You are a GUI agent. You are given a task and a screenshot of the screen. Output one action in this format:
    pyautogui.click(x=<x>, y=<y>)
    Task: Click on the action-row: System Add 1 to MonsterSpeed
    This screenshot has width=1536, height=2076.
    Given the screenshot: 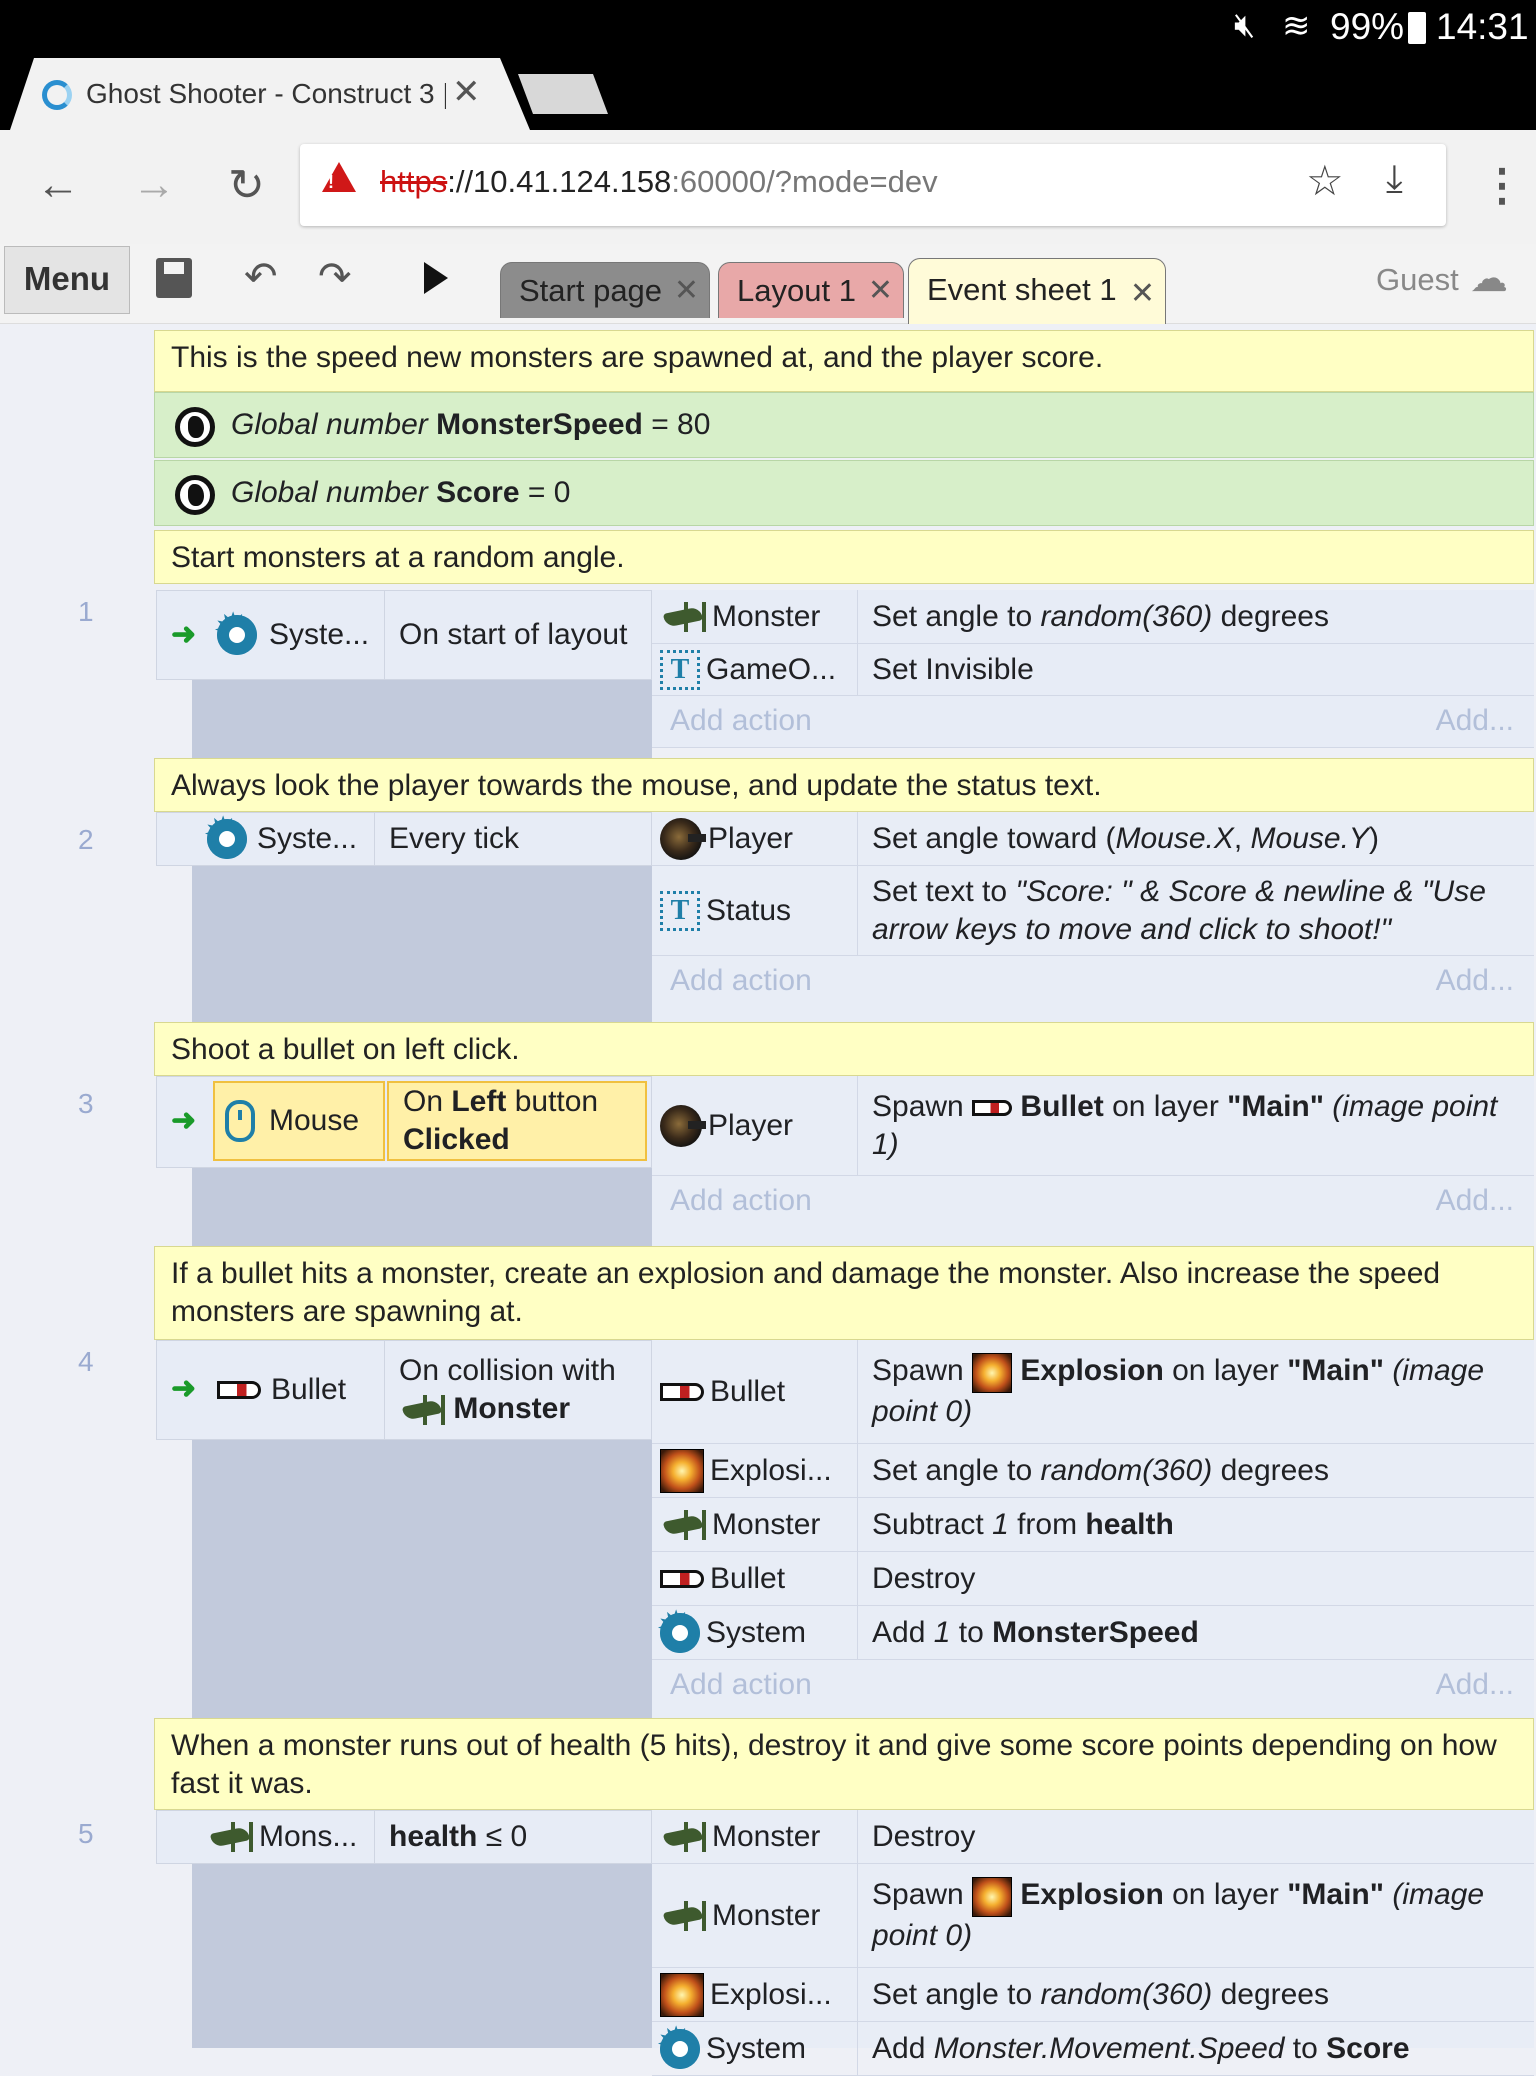 What is the action you would take?
    pyautogui.click(x=1093, y=1630)
    